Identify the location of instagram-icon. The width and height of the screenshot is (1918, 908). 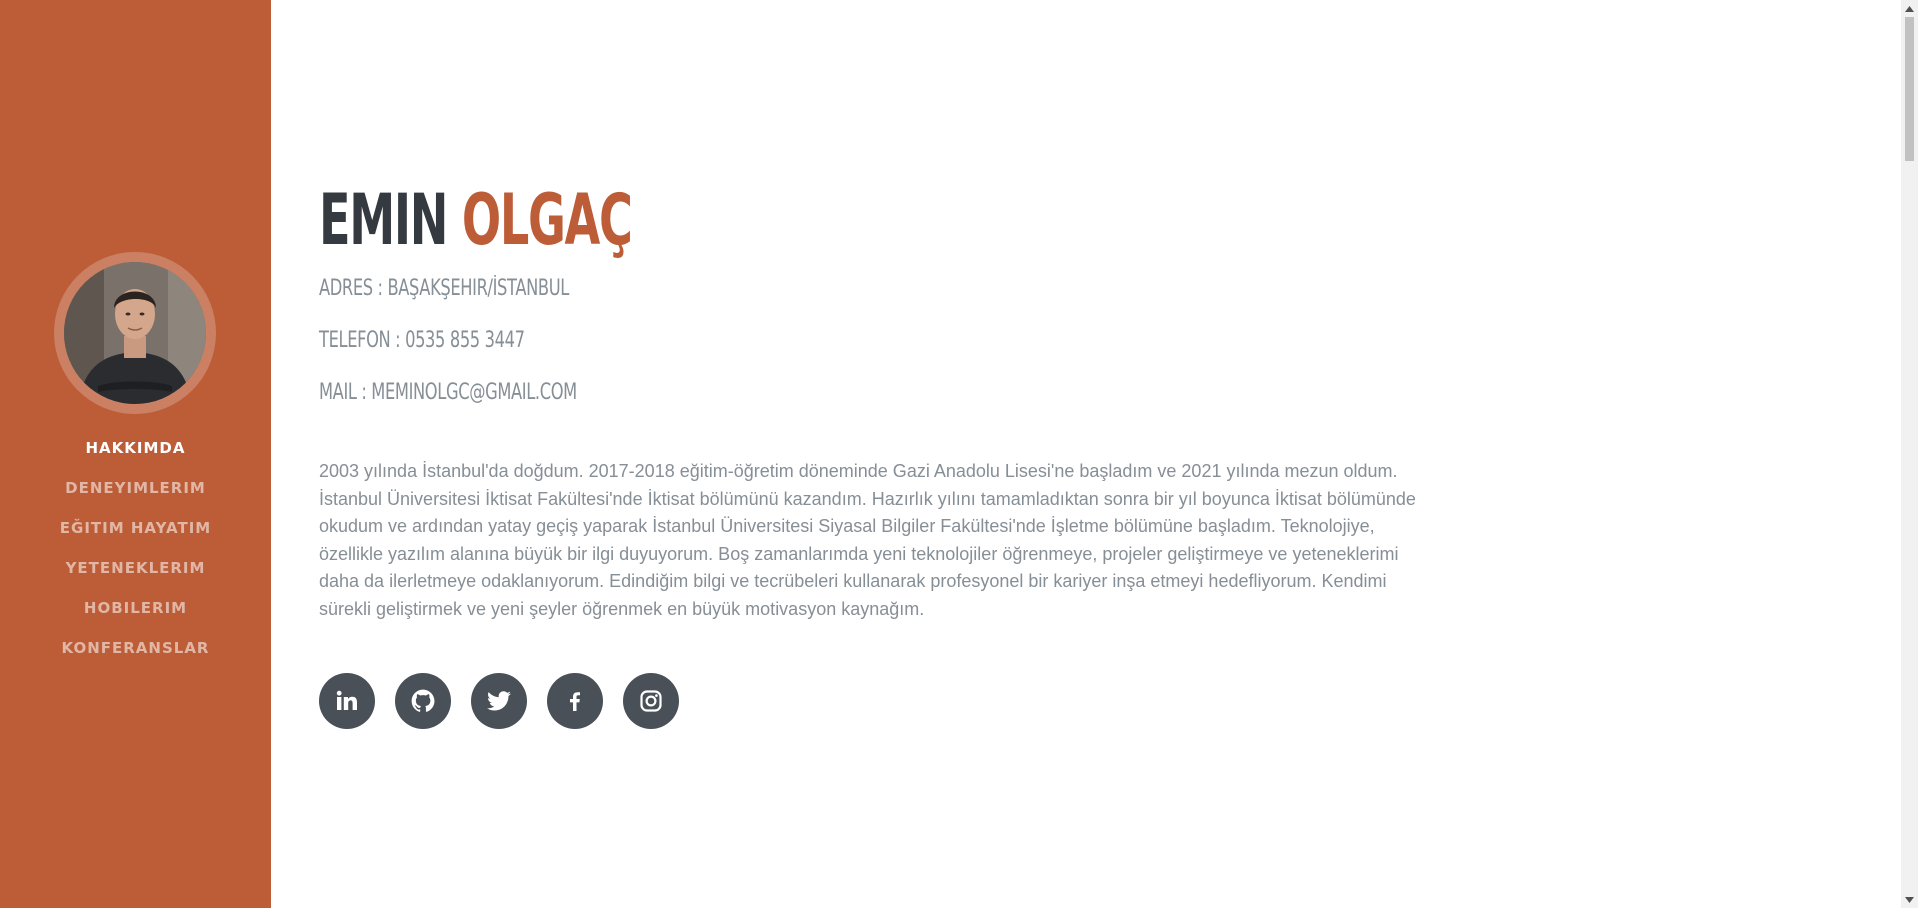
(651, 701).